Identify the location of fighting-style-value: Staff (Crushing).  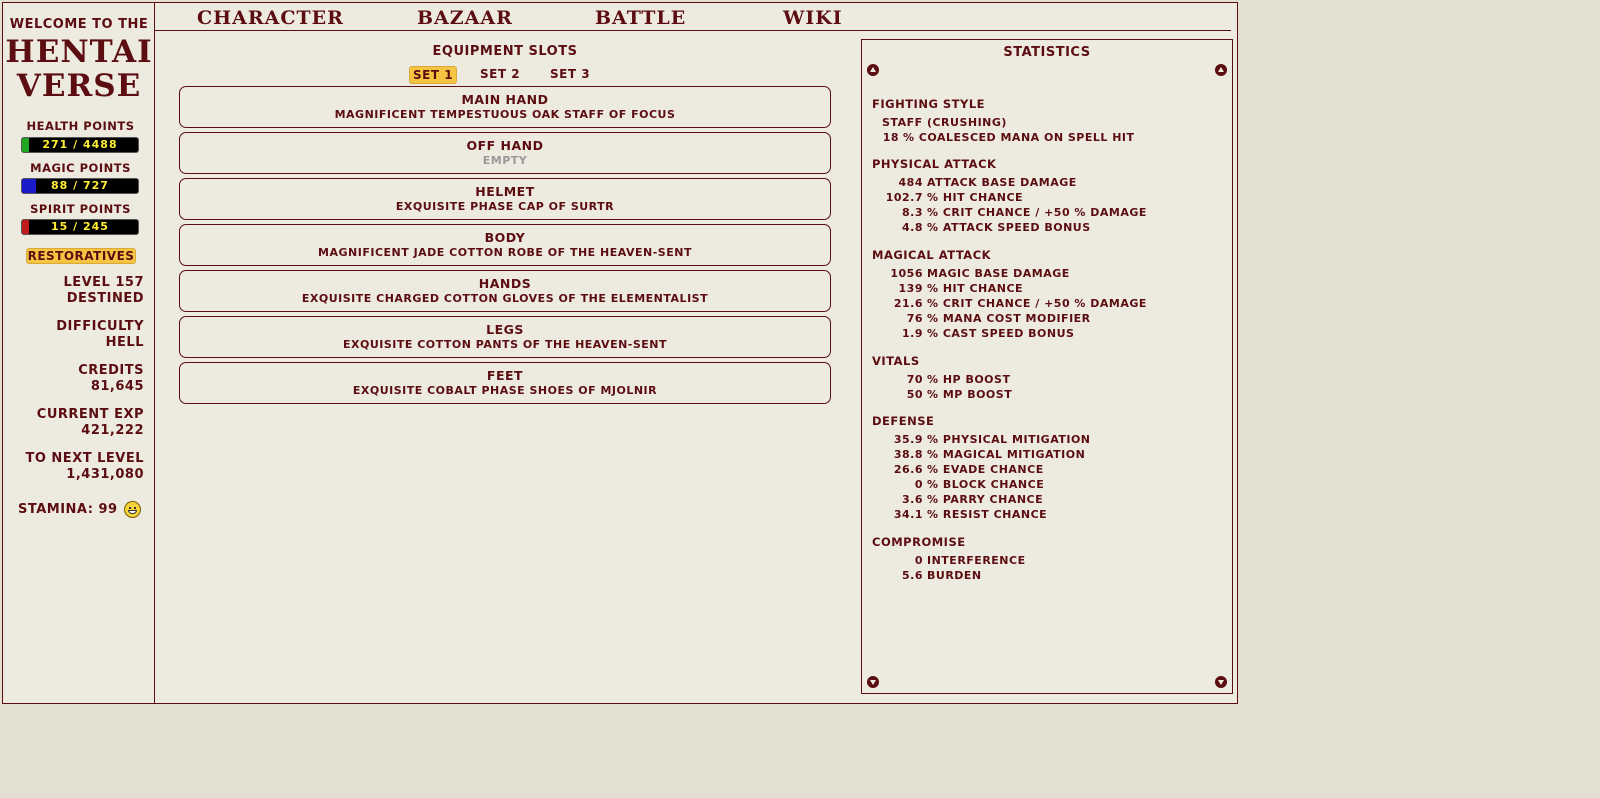
(944, 122).